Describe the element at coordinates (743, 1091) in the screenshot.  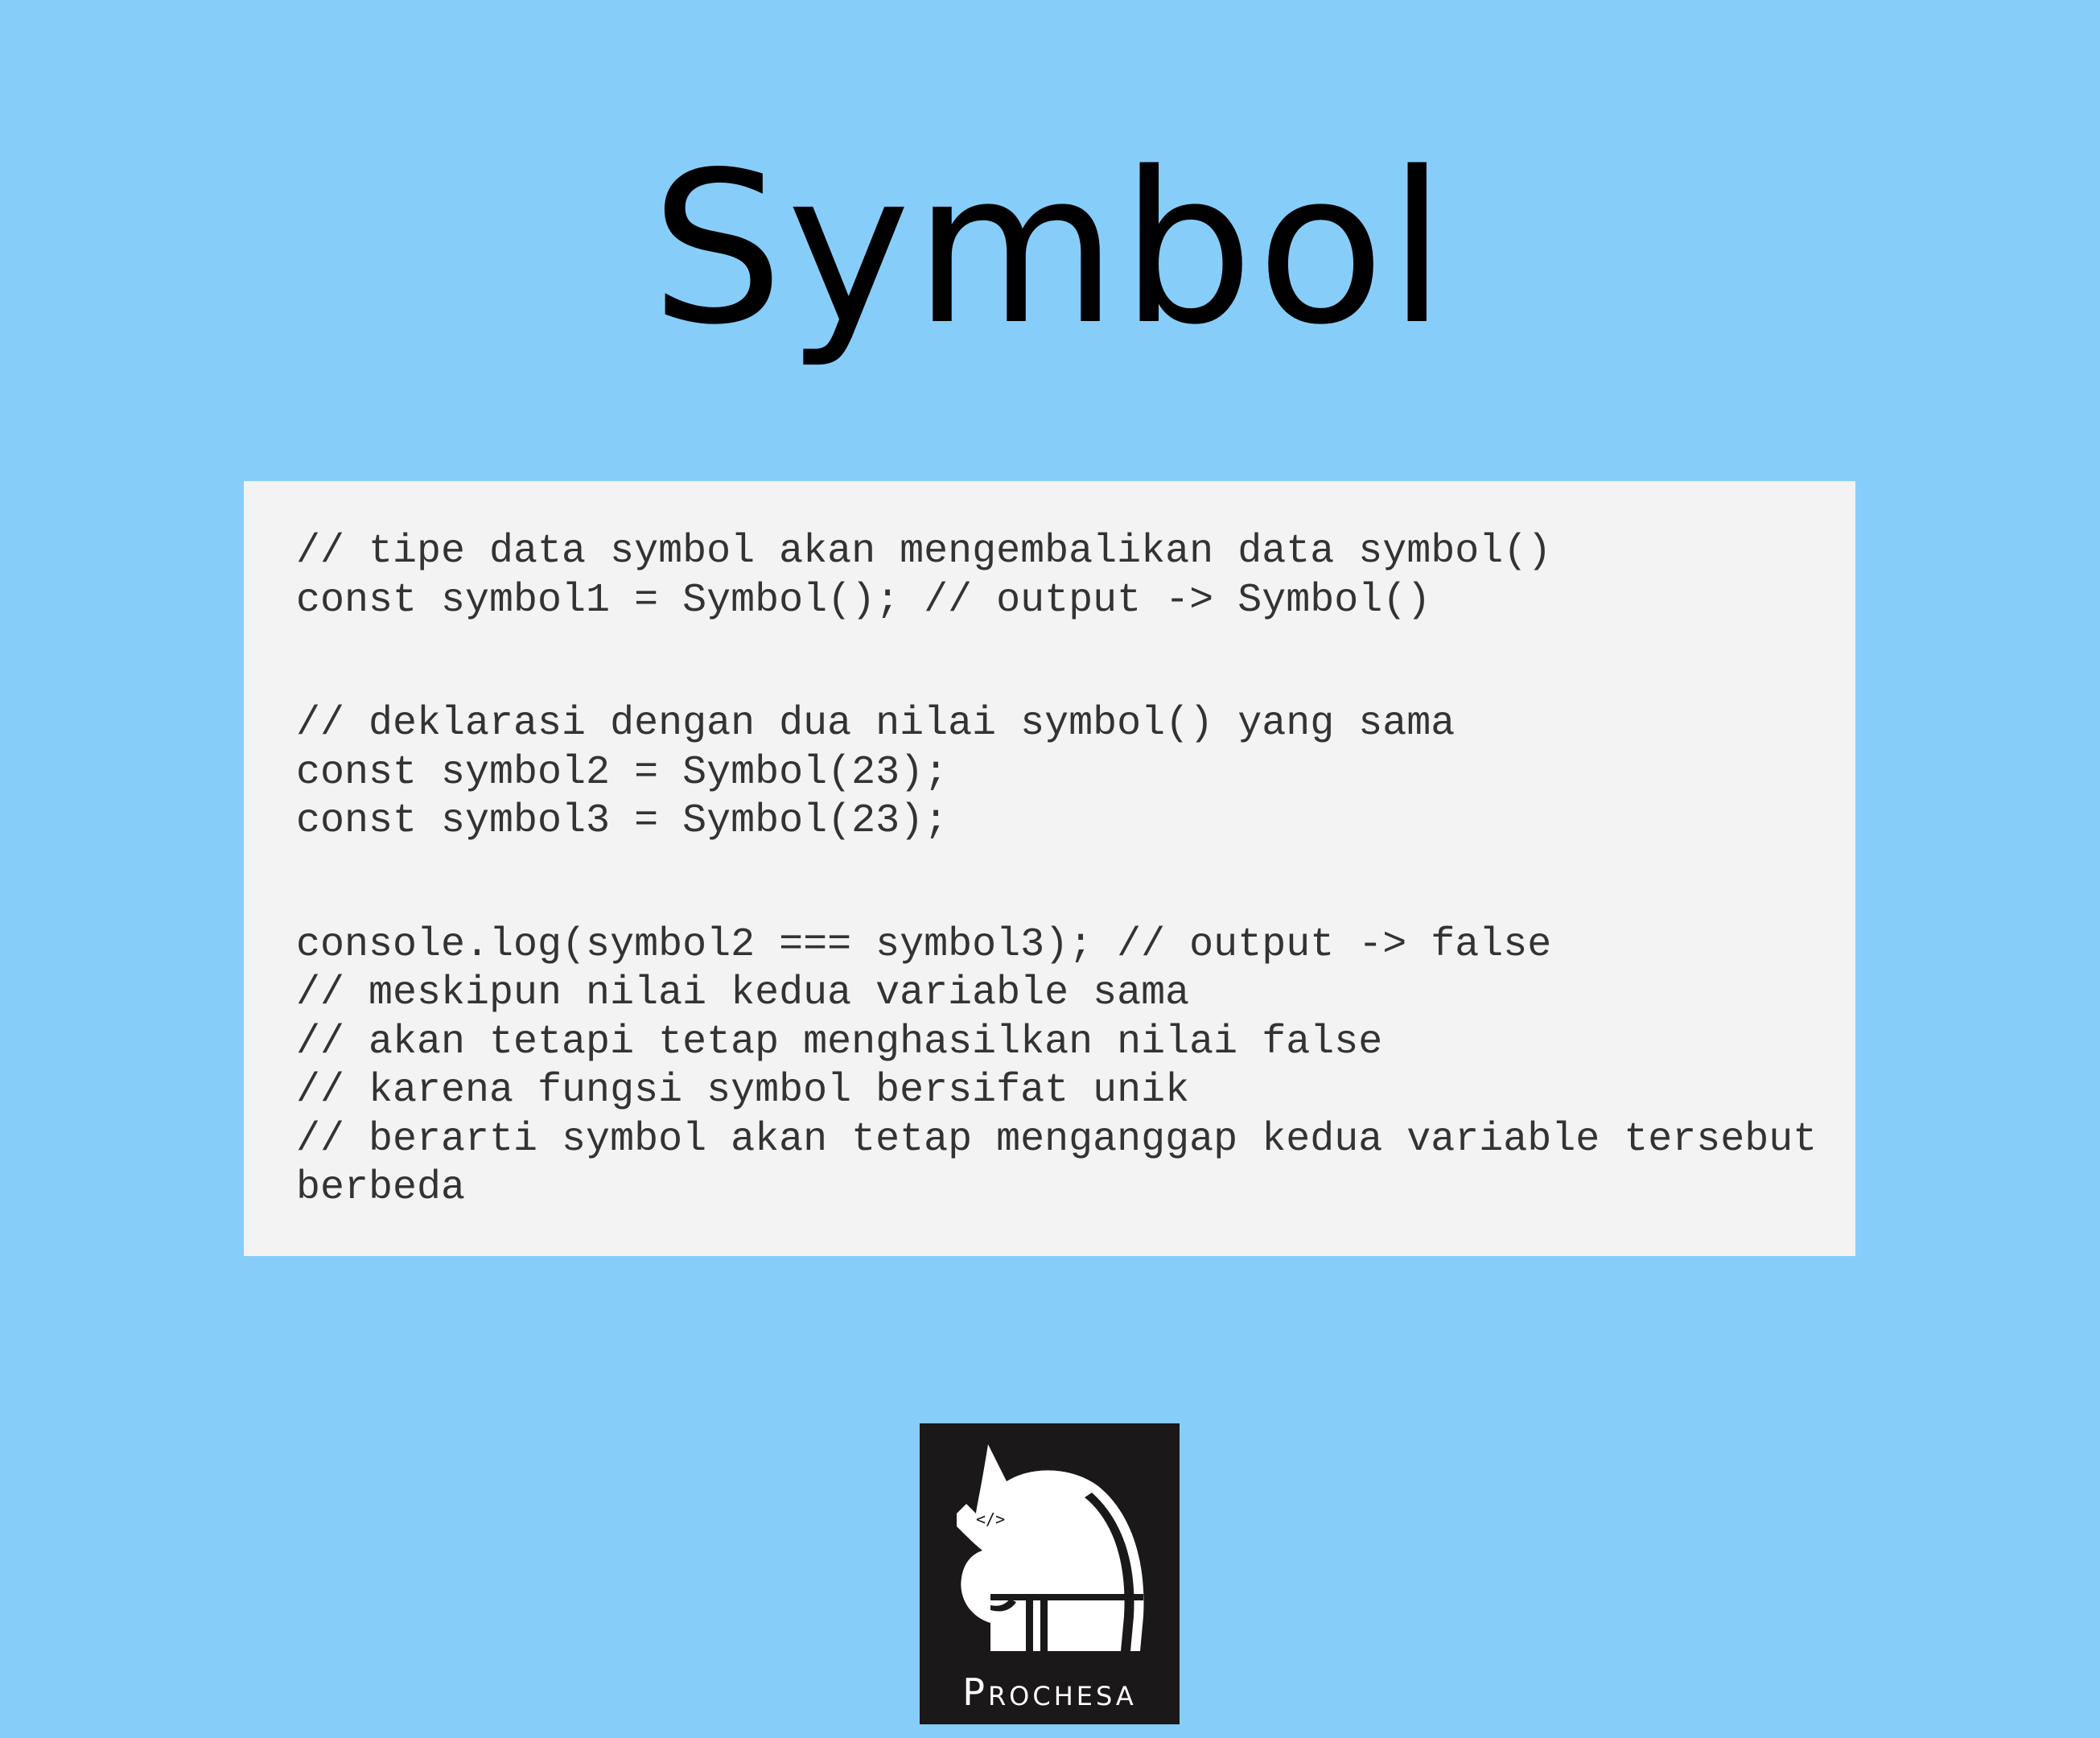
I see `code-line: // karena fungsi symbol bersifat unik` at that location.